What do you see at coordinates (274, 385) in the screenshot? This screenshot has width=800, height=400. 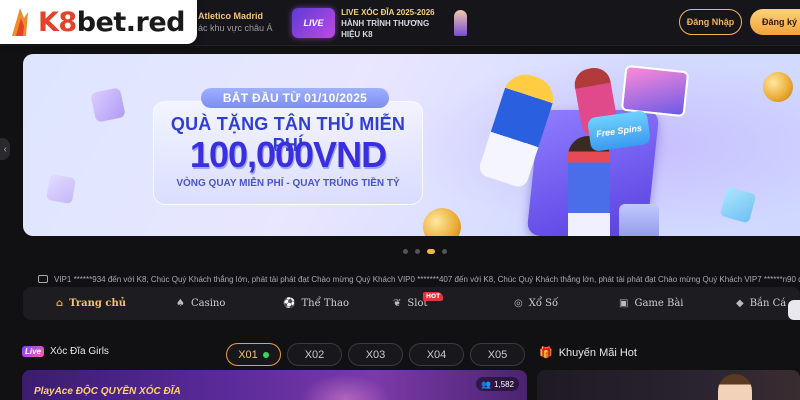 I see `live-game-card: PlayAce ĐỘC QUYỀN XÓC ĐĨA` at bounding box center [274, 385].